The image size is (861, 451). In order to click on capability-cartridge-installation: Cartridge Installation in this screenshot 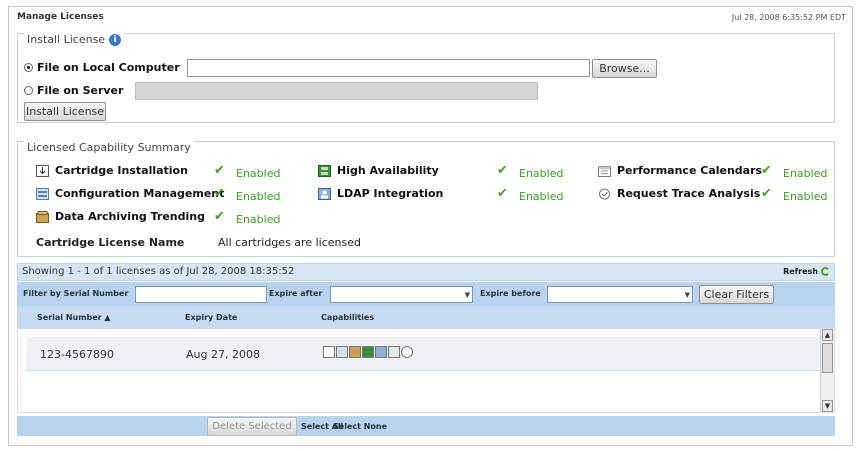, I will do `click(112, 170)`.